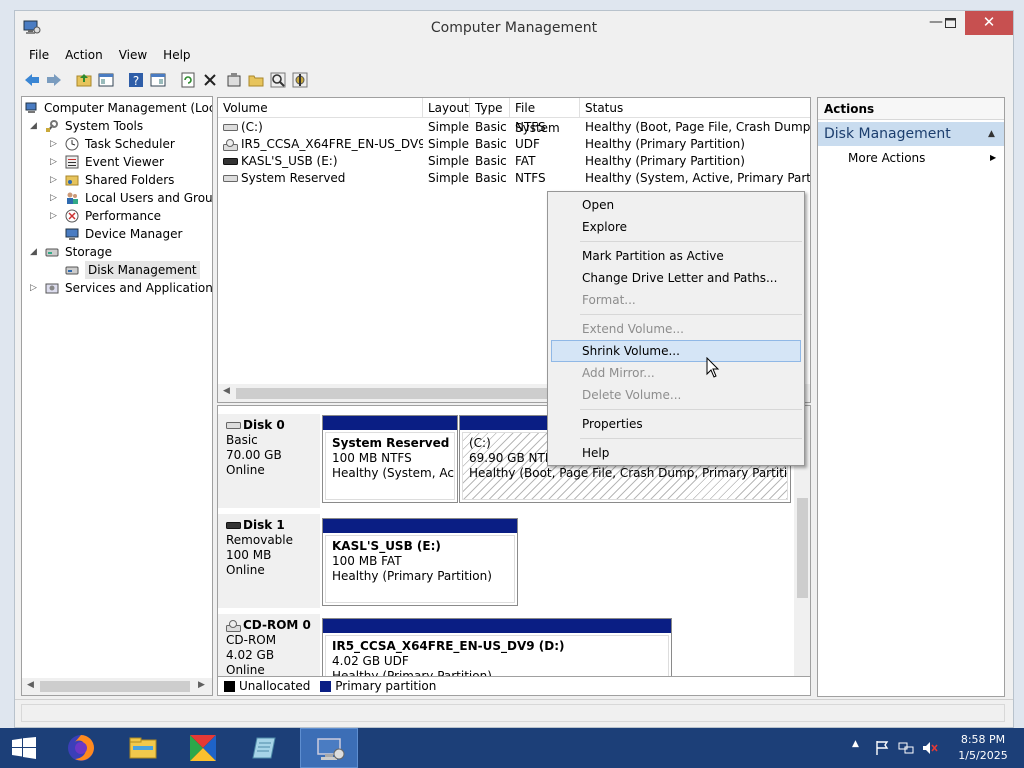  I want to click on more-actions-item: More Actions ▶, so click(911, 158).